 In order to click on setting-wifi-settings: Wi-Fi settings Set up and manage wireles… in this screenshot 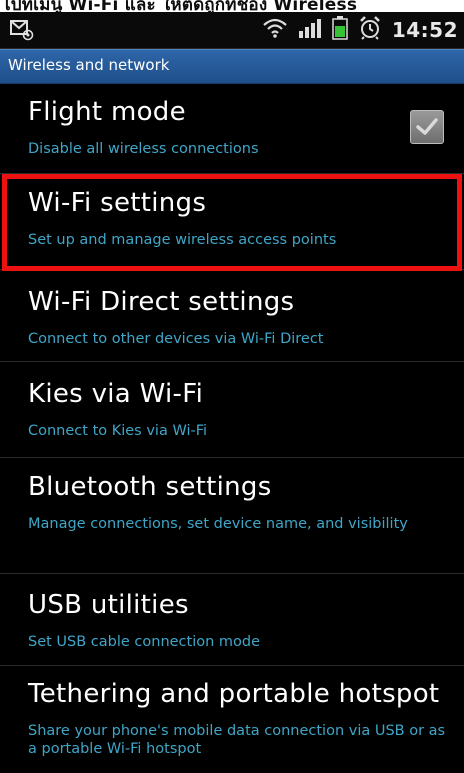, I will do `click(232, 222)`.